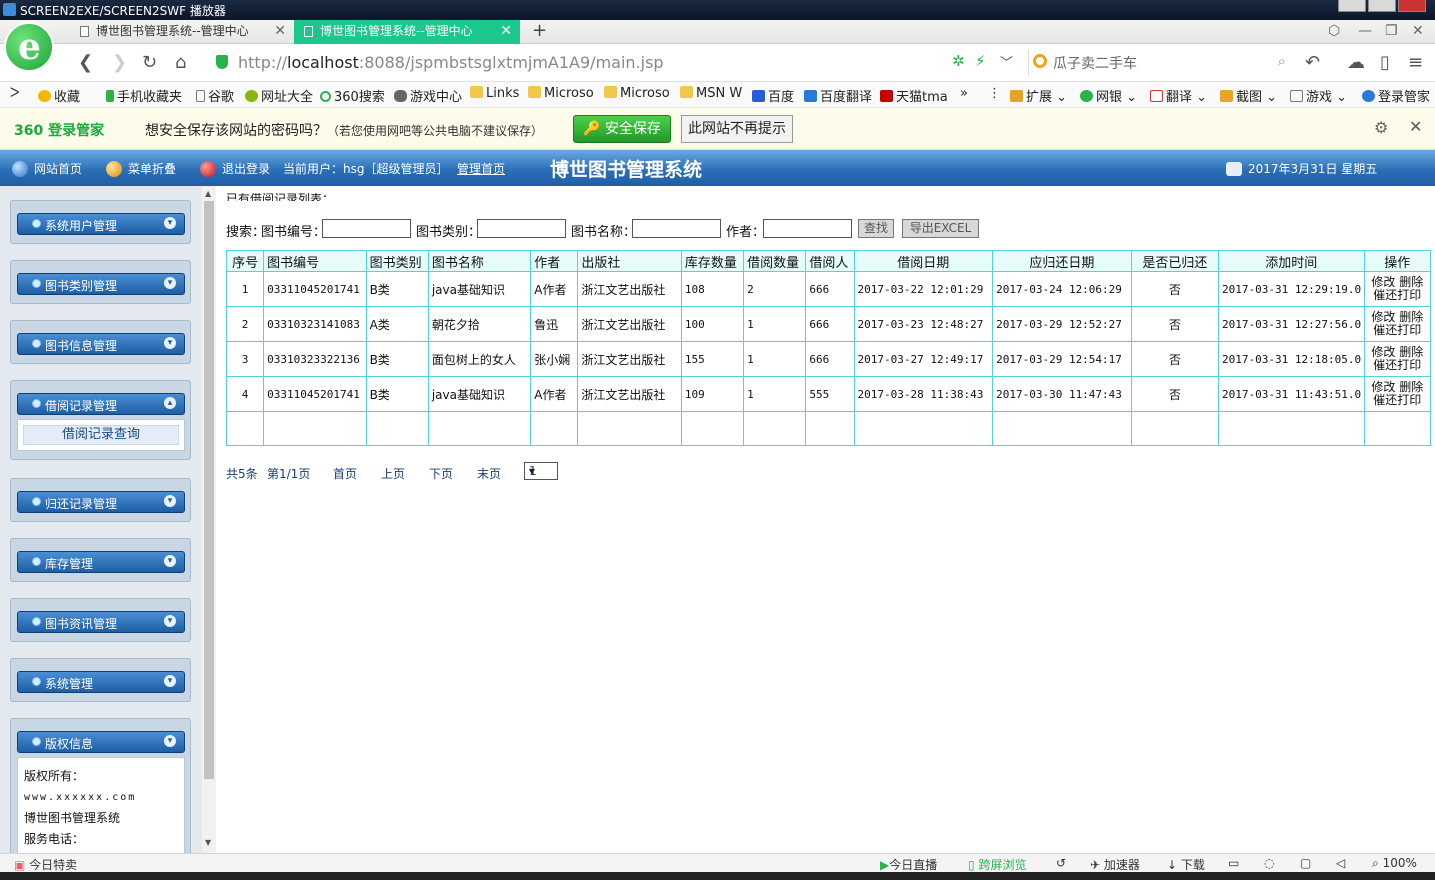 The width and height of the screenshot is (1435, 880). I want to click on minimize-icon: —, so click(1365, 31).